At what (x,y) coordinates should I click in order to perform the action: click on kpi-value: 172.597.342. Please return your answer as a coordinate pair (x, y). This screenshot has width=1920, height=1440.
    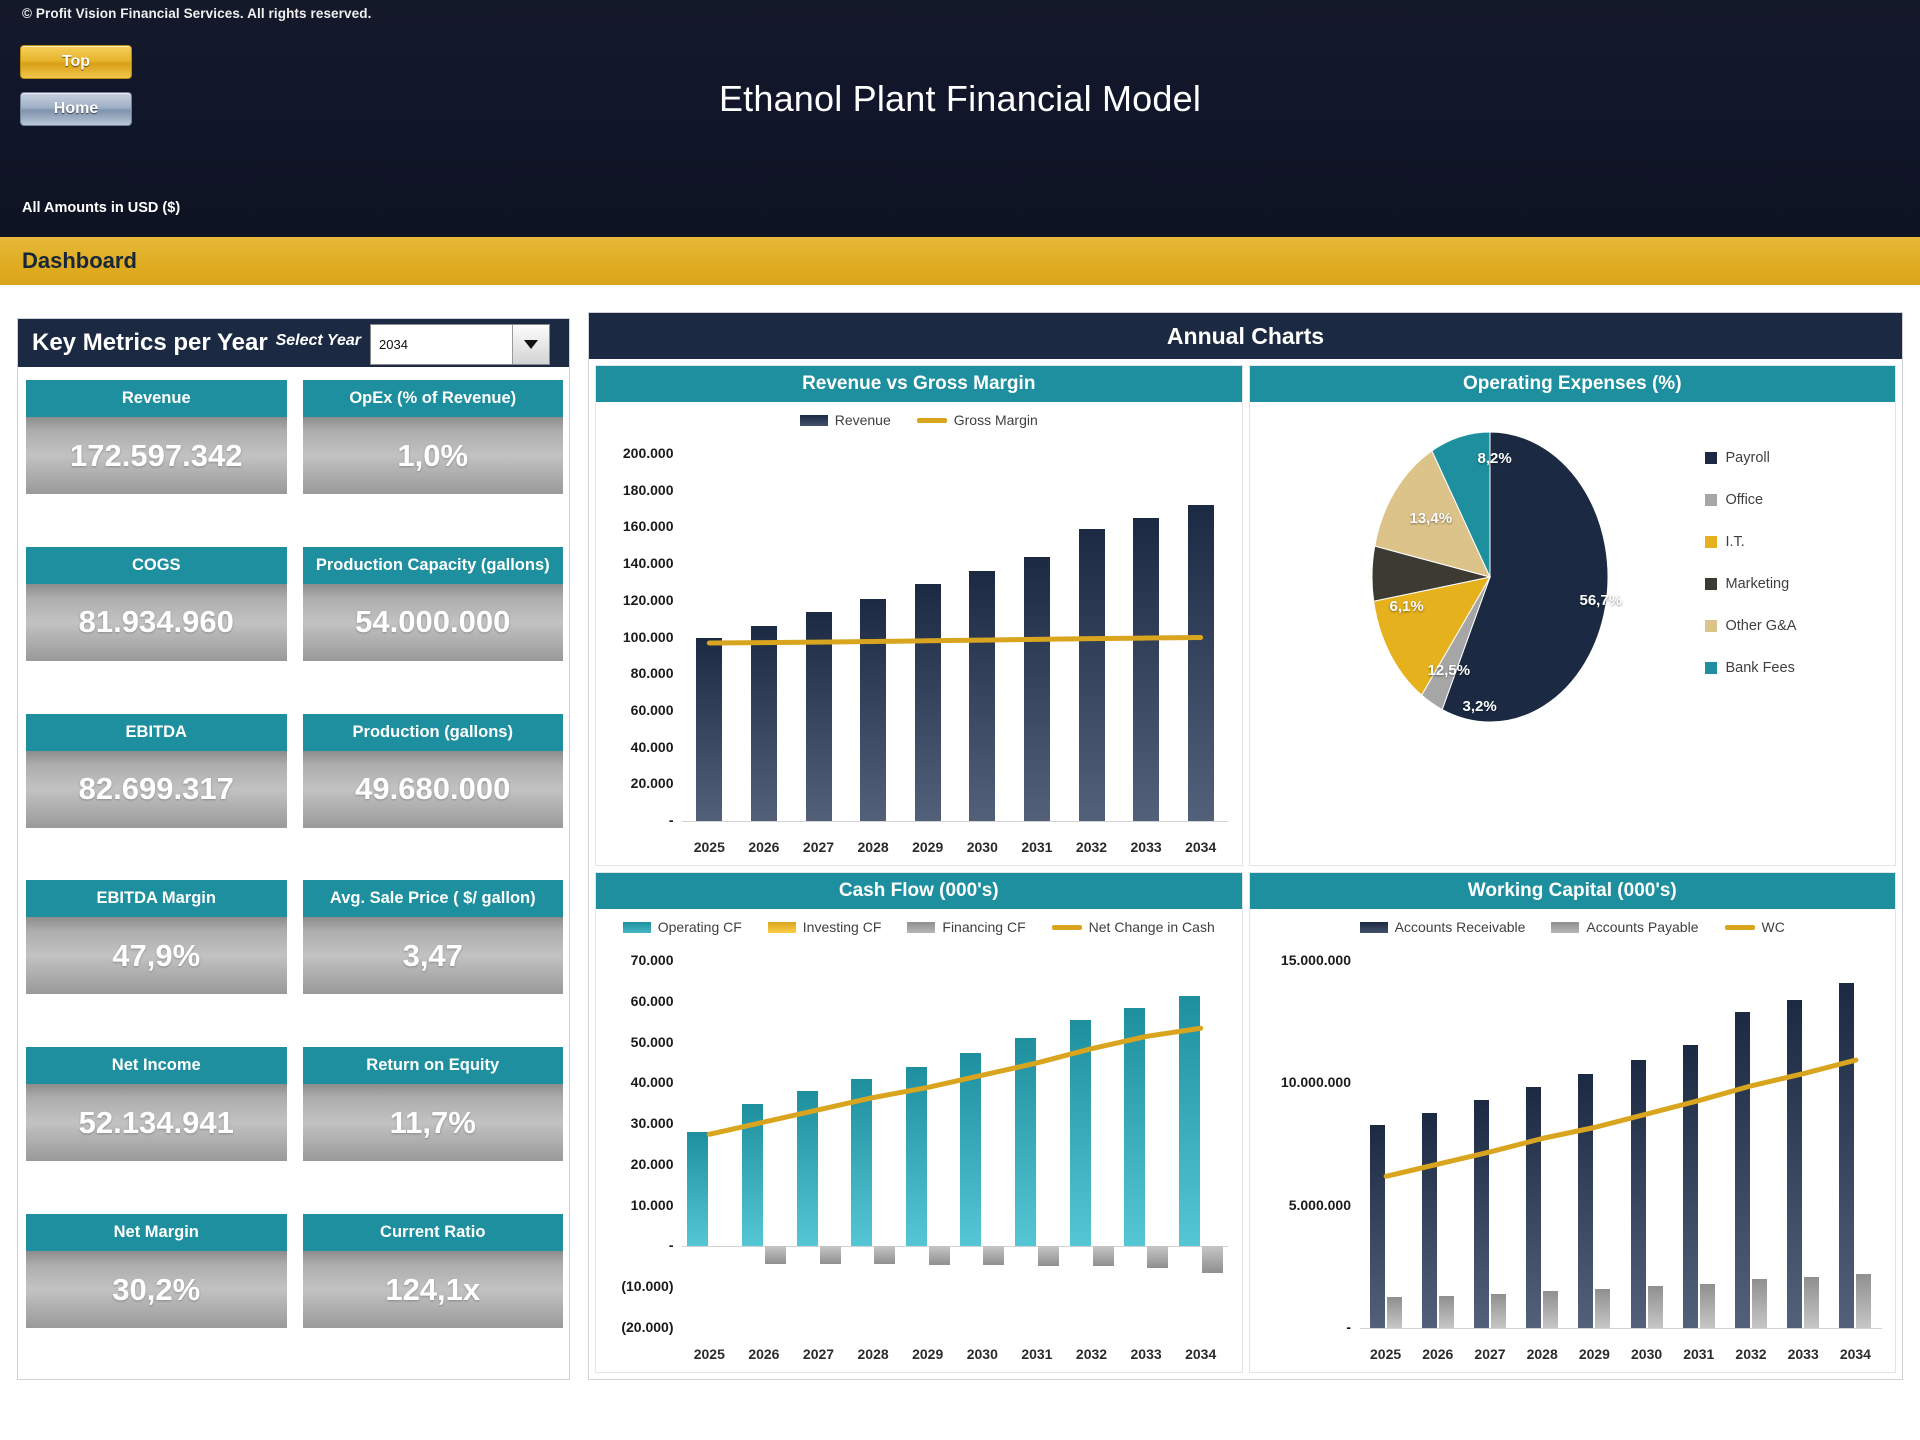
    Looking at the image, I should click on (156, 455).